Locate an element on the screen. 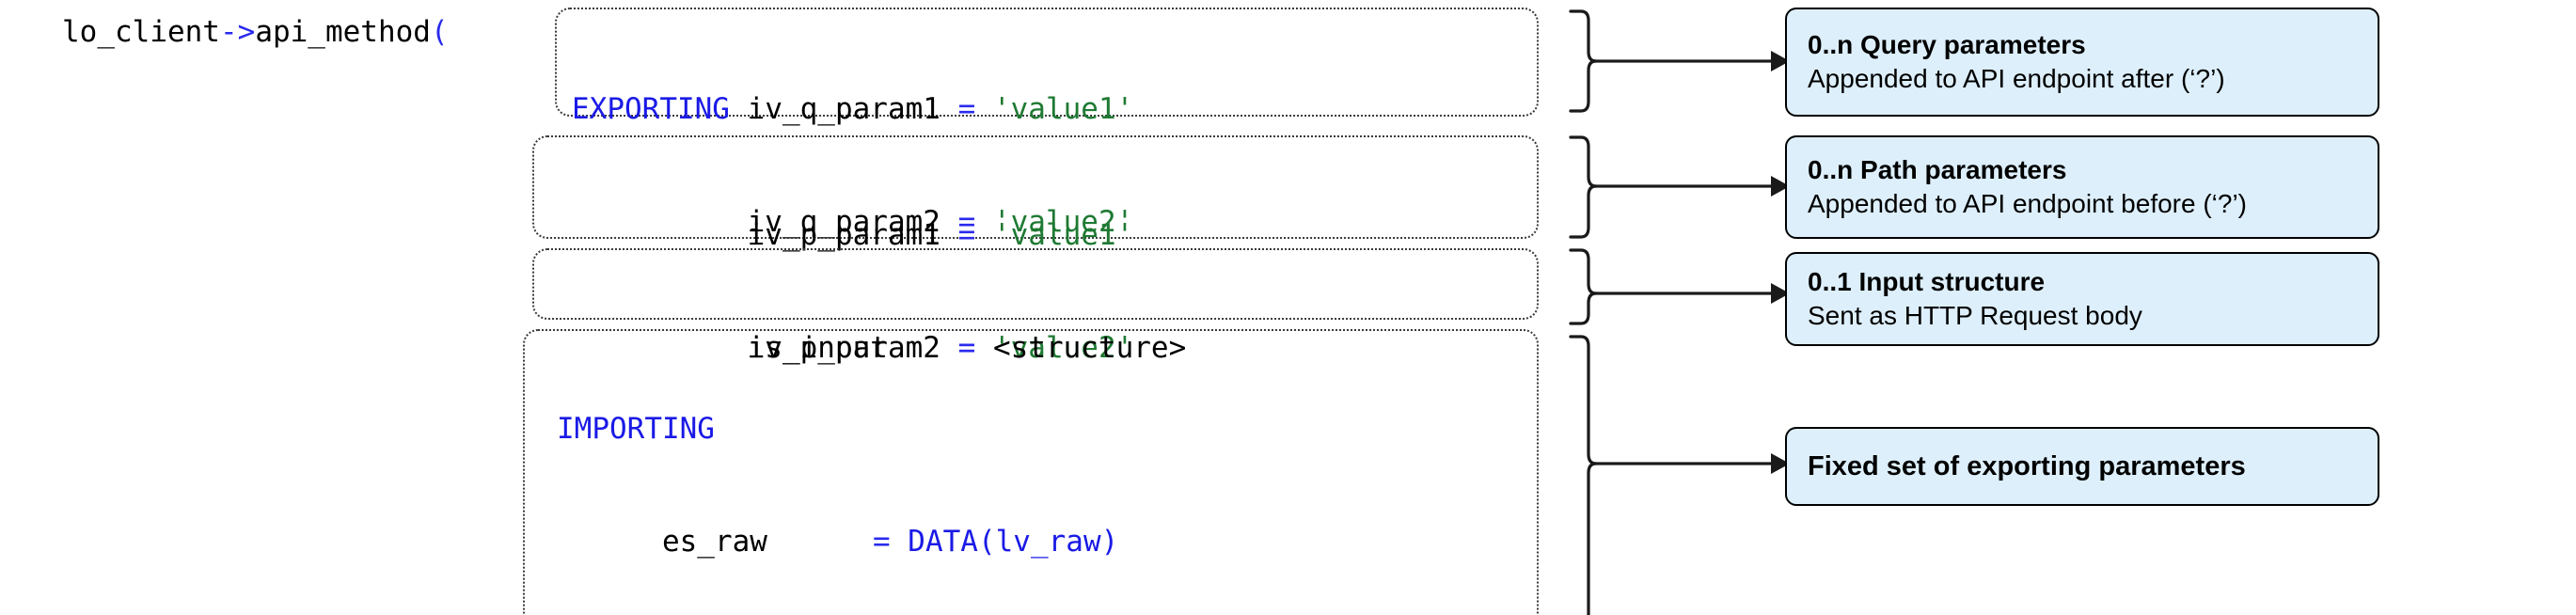 The image size is (2576, 615). callout-title: 0..n Path parameters is located at coordinates (1937, 169).